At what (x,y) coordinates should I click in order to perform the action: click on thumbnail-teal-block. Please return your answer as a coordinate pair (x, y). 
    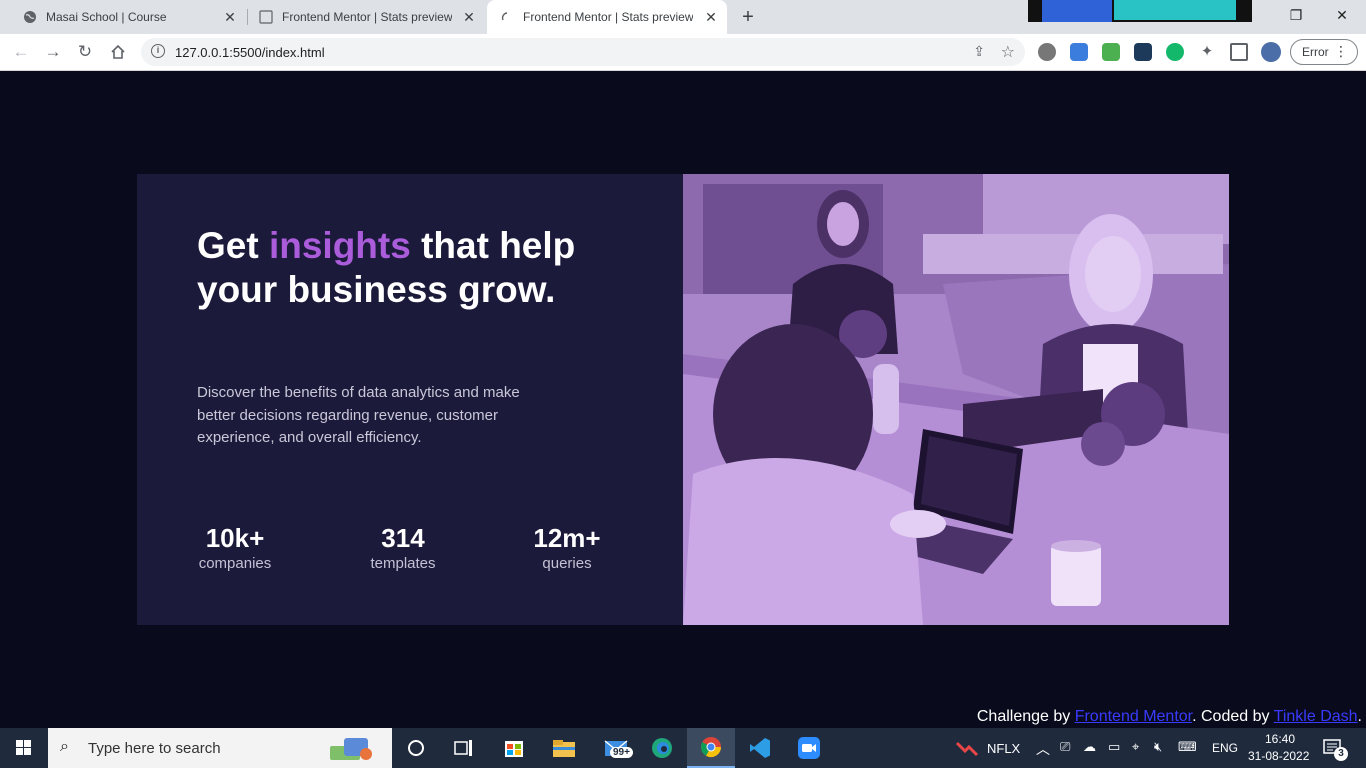
    Looking at the image, I should click on (1175, 10).